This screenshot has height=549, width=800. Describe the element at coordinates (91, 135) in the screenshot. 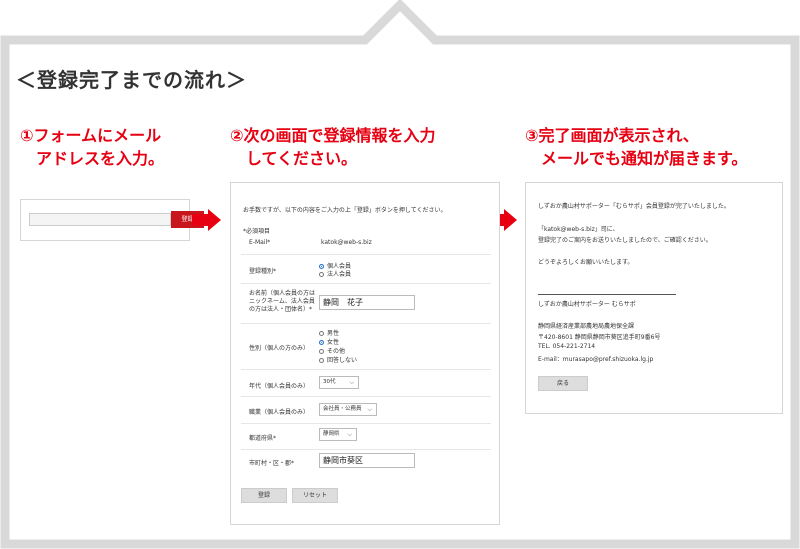

I see `step-1-line1: ①フォームにメール` at that location.